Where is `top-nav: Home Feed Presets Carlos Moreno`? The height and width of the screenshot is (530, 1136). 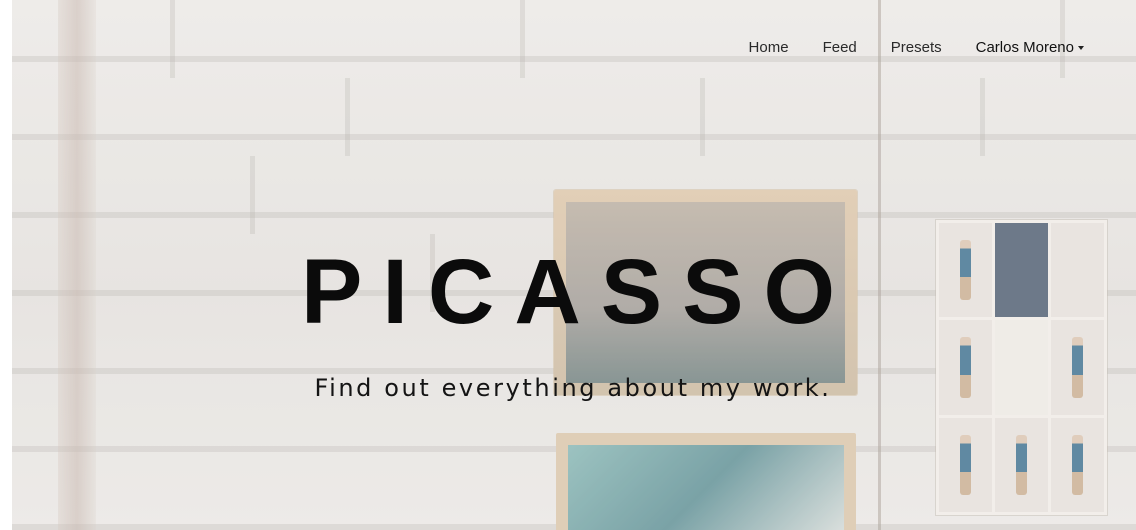 top-nav: Home Feed Presets Carlos Moreno is located at coordinates (916, 47).